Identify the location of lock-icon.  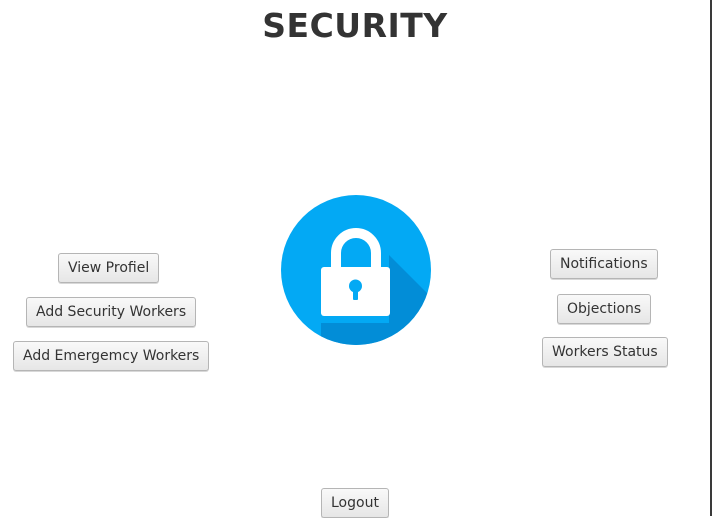
(356, 270).